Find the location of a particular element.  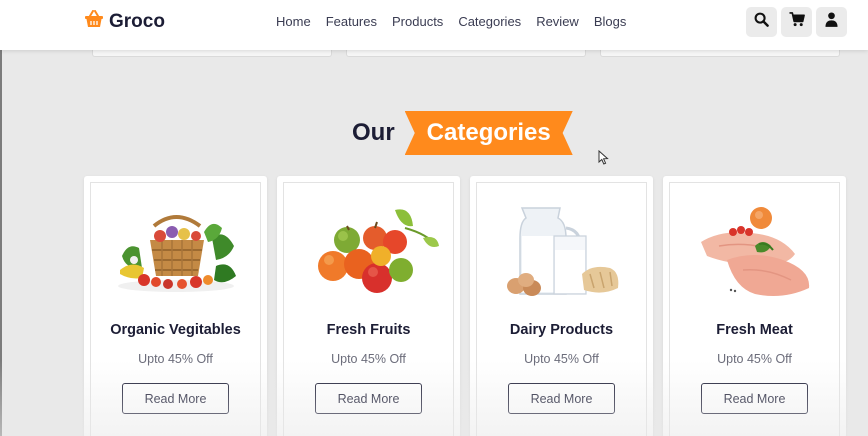

category-card-dairy: Dairy Products Upto 45% Off Read More is located at coordinates (561, 306).